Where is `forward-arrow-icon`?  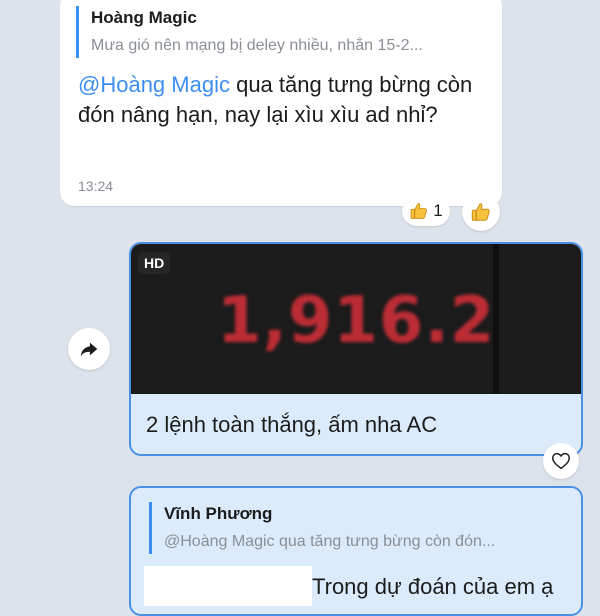
forward-arrow-icon is located at coordinates (89, 349).